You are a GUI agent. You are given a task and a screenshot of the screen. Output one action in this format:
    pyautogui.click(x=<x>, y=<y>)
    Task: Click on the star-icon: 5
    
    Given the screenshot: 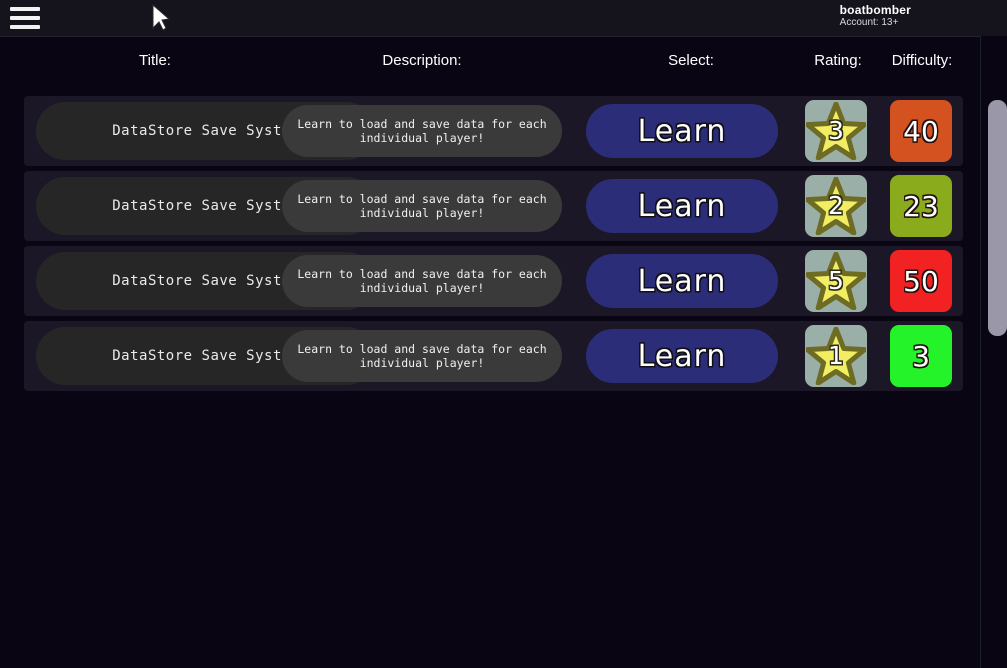 What is the action you would take?
    pyautogui.click(x=836, y=281)
    